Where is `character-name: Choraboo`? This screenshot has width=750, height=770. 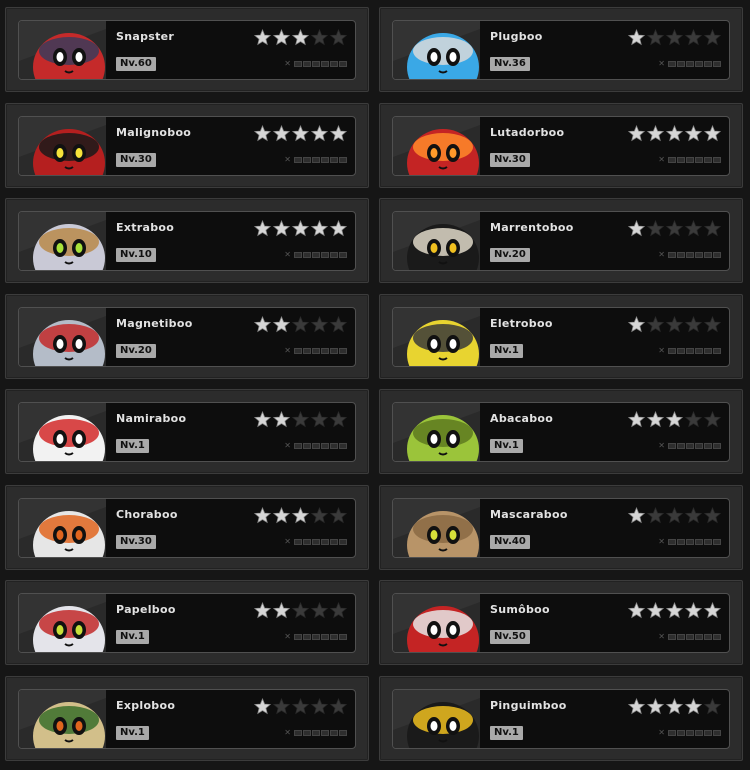 character-name: Choraboo is located at coordinates (147, 514).